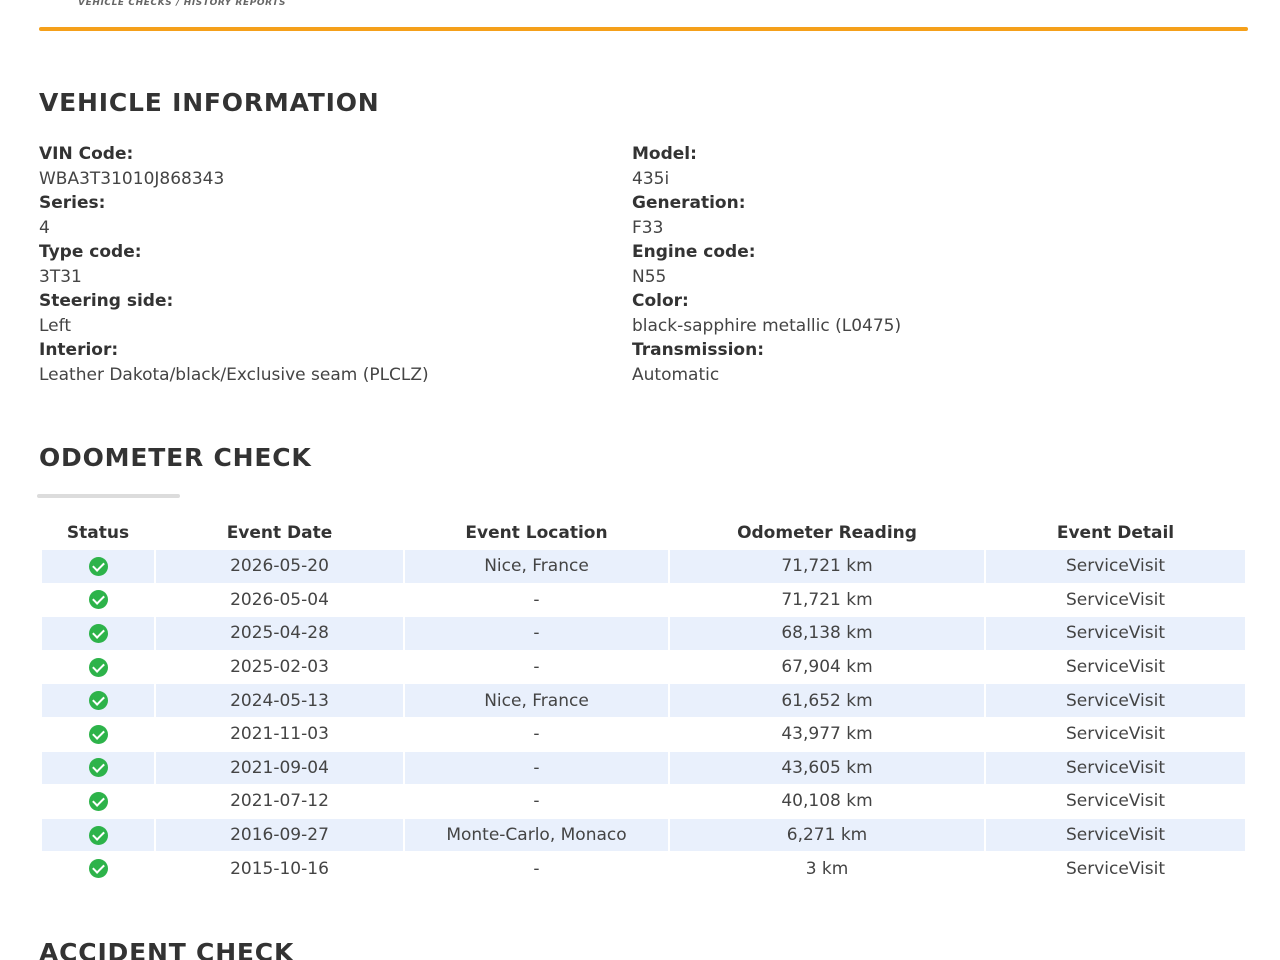  What do you see at coordinates (279, 768) in the screenshot?
I see `event-date-cell: 2021-09-04` at bounding box center [279, 768].